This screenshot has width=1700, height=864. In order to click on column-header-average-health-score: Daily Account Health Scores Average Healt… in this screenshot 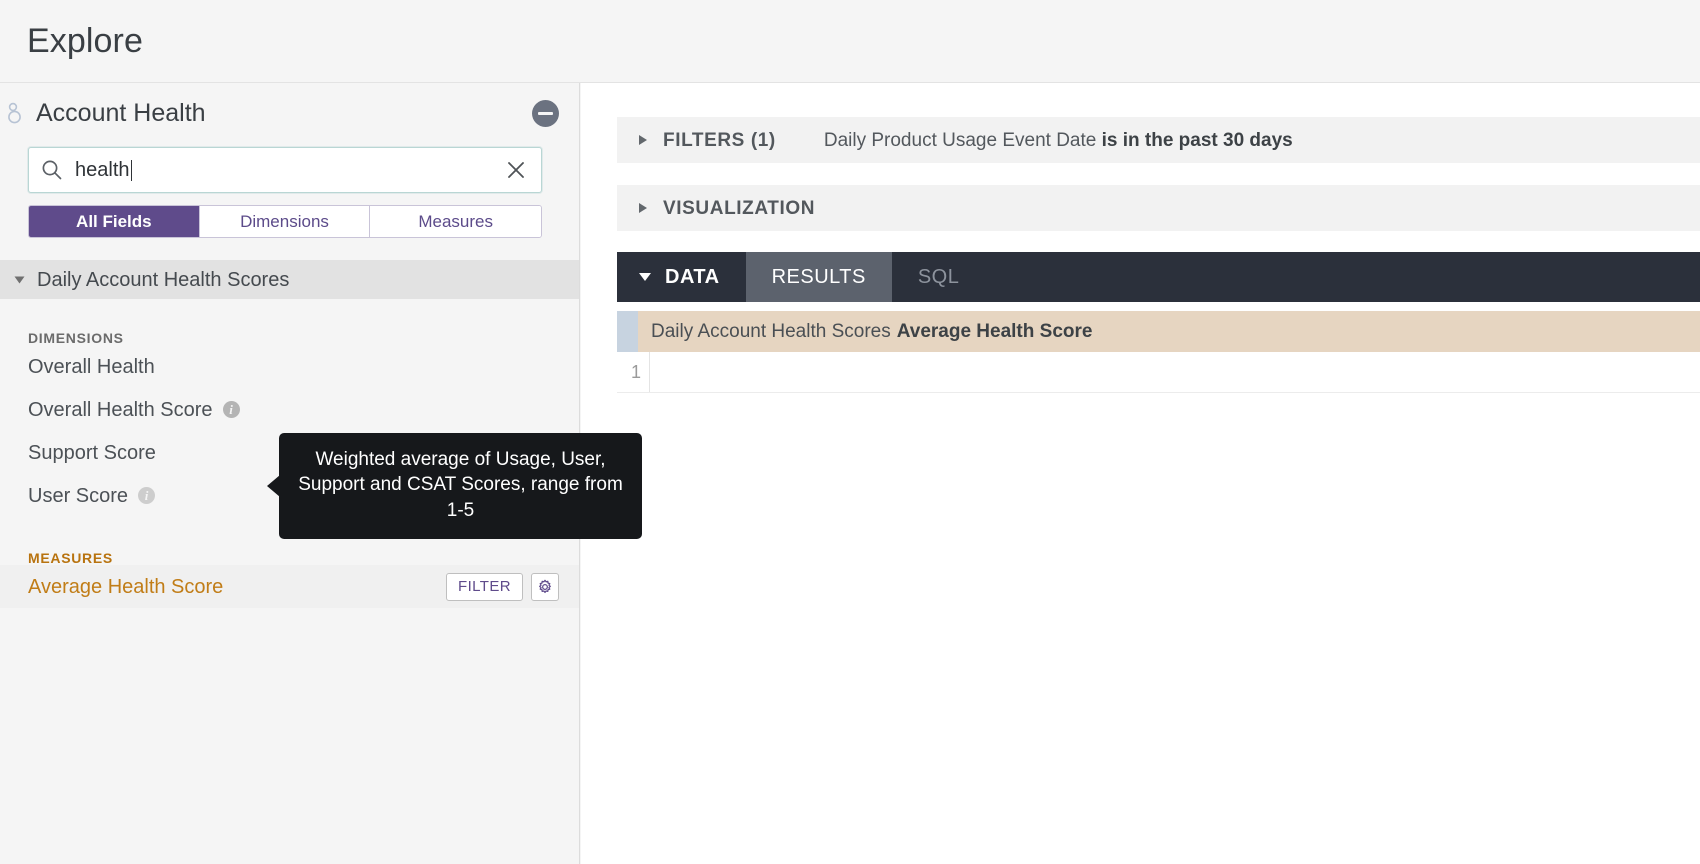, I will do `click(1169, 331)`.